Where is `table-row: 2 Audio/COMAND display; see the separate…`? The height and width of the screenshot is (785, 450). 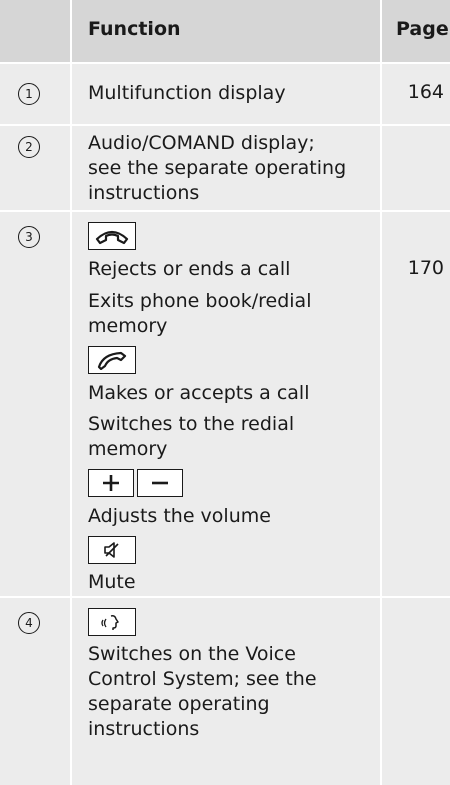
table-row: 2 Audio/COMAND display; see the separate… is located at coordinates (225, 168).